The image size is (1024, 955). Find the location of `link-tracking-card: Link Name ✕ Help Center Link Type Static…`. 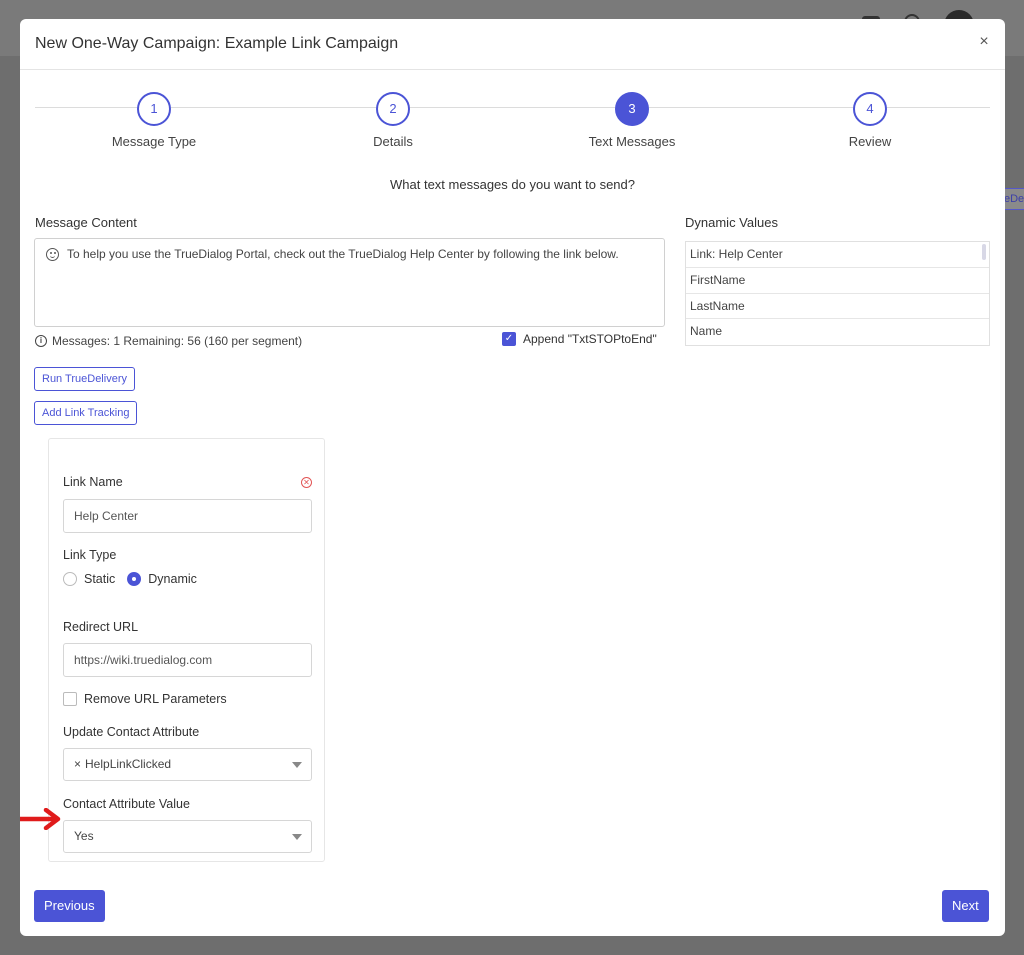

link-tracking-card: Link Name ✕ Help Center Link Type Static… is located at coordinates (186, 650).